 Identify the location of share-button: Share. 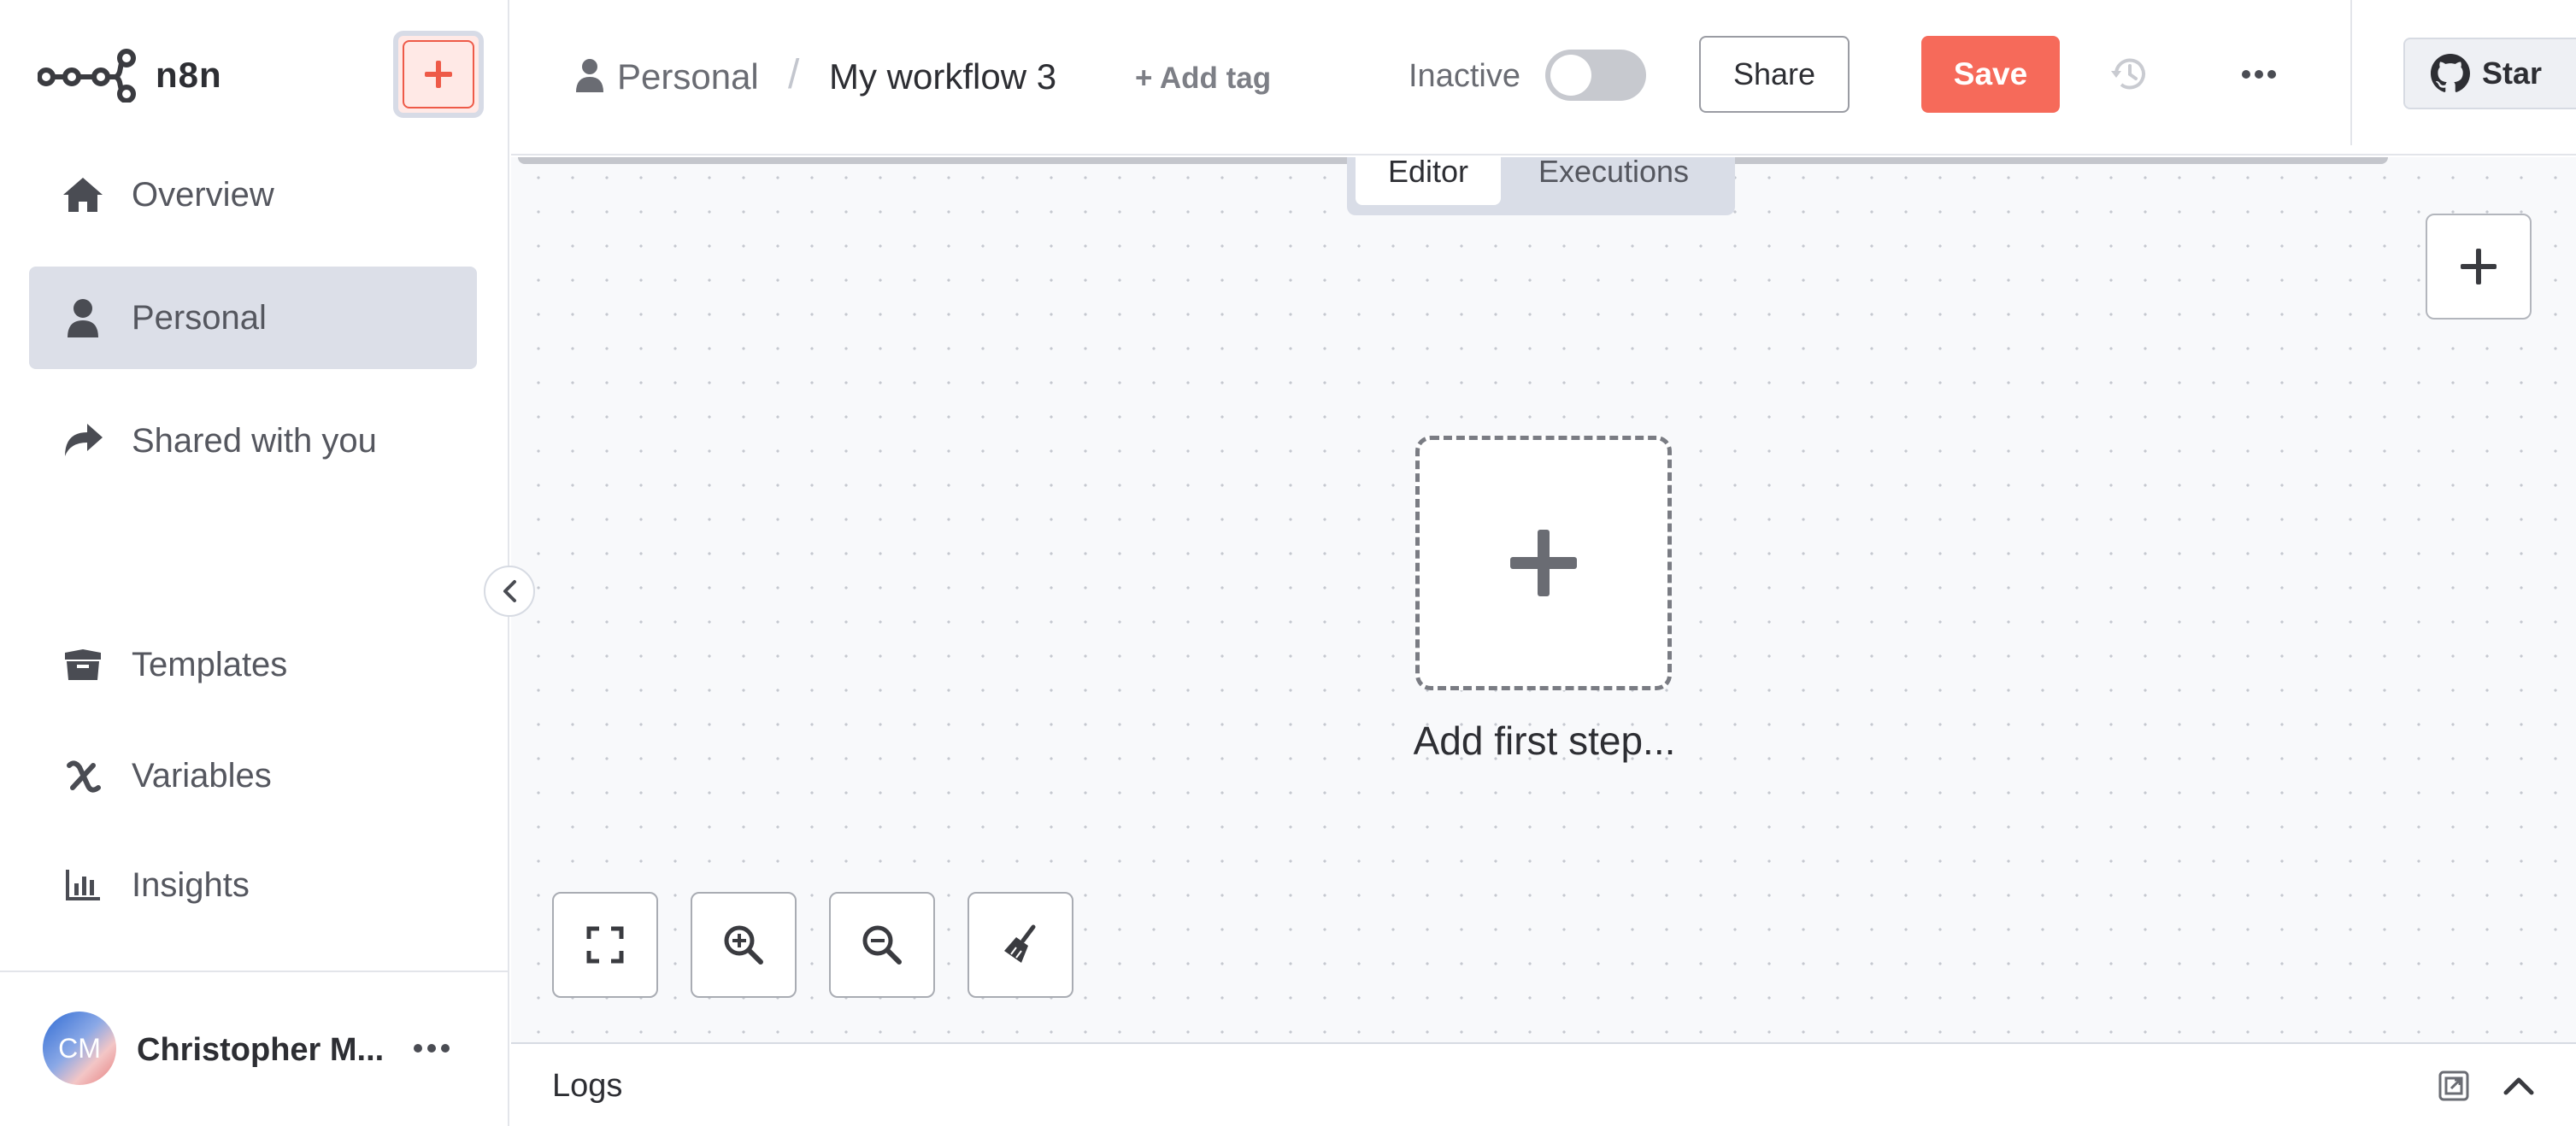
(1774, 74).